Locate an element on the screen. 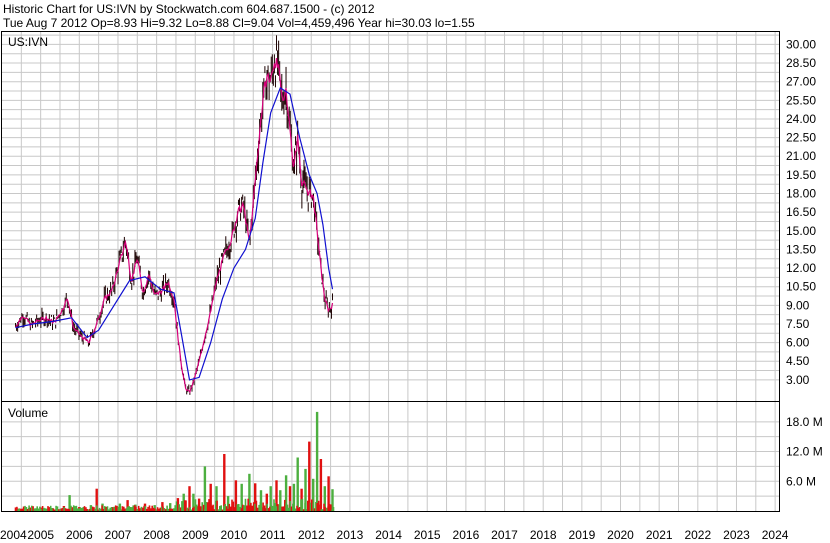  price-tick-label: 22.50 is located at coordinates (801, 138).